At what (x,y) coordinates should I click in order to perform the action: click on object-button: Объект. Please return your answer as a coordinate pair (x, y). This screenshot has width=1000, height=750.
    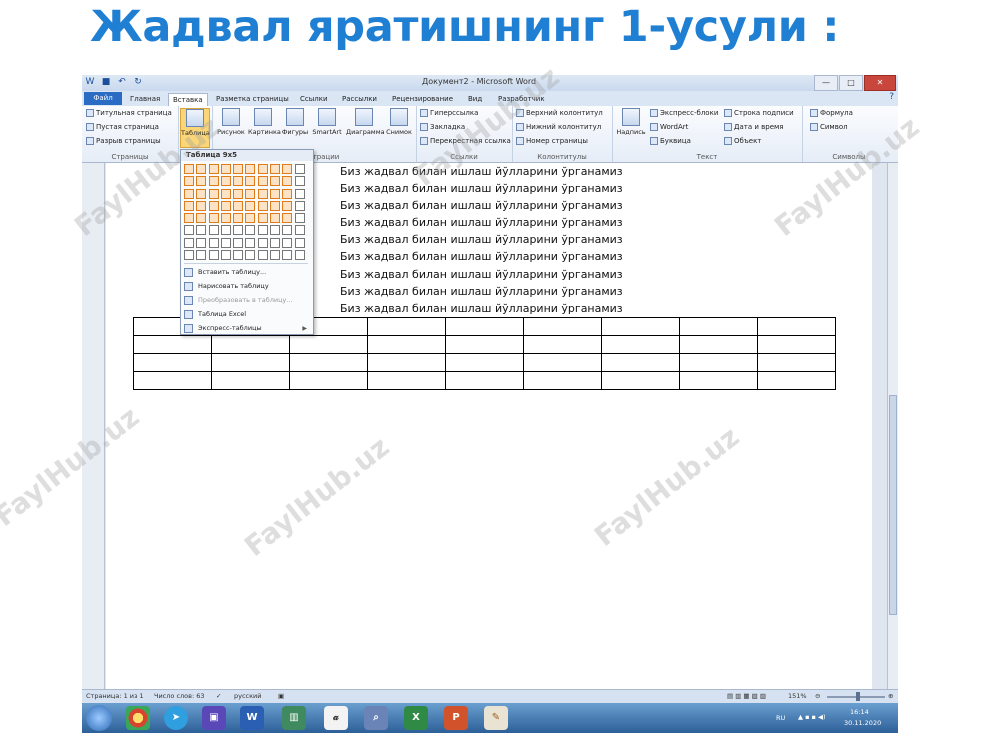
    Looking at the image, I should click on (742, 141).